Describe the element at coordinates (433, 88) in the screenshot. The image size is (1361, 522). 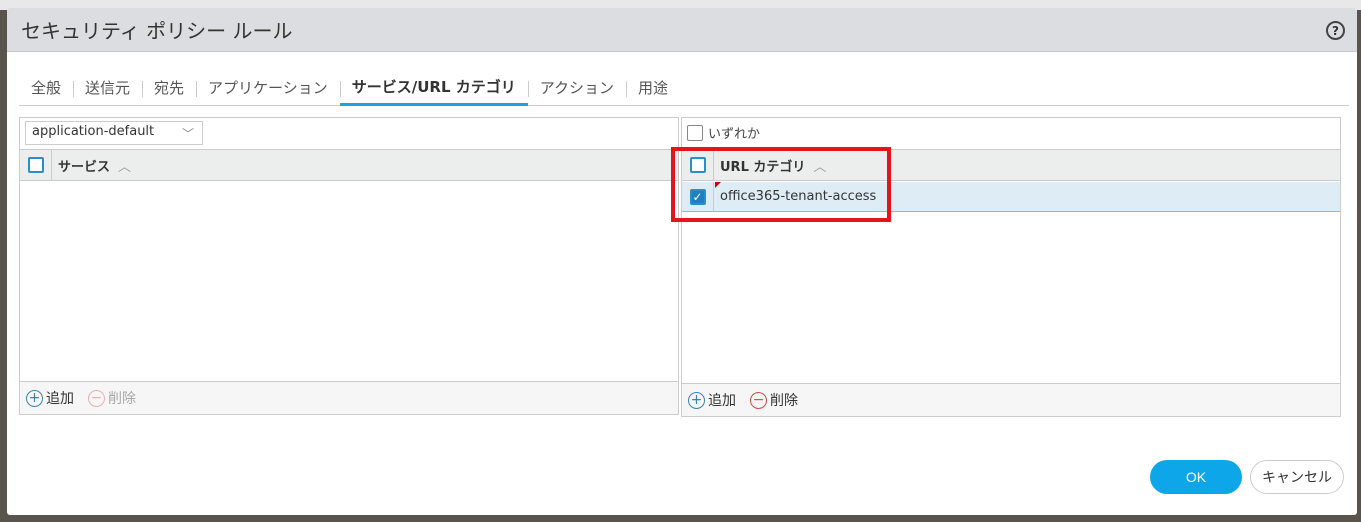
I see `tab-service-url-category: サービス/URL カテゴリ` at that location.